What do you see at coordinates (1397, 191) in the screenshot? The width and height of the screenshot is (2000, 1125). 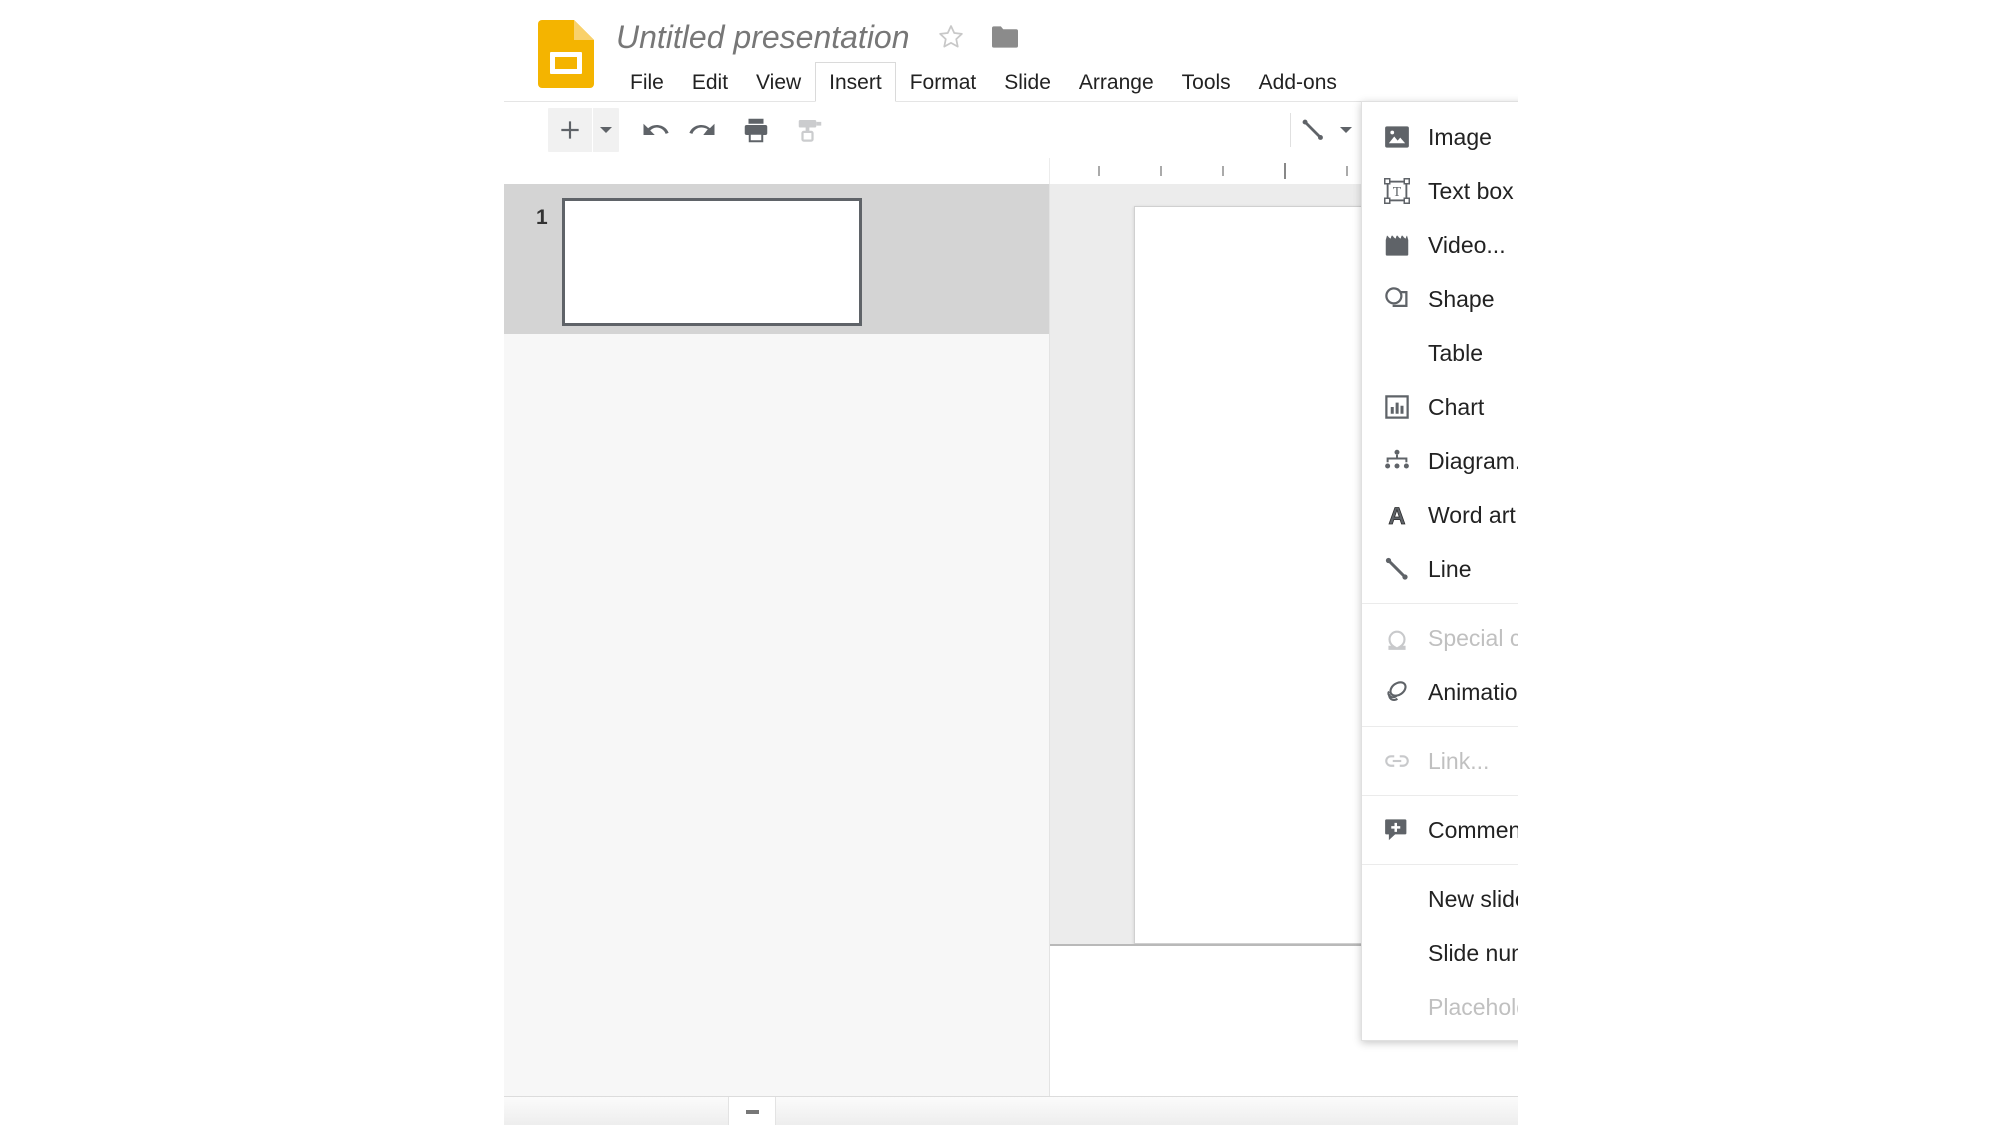 I see `svg-text: T` at bounding box center [1397, 191].